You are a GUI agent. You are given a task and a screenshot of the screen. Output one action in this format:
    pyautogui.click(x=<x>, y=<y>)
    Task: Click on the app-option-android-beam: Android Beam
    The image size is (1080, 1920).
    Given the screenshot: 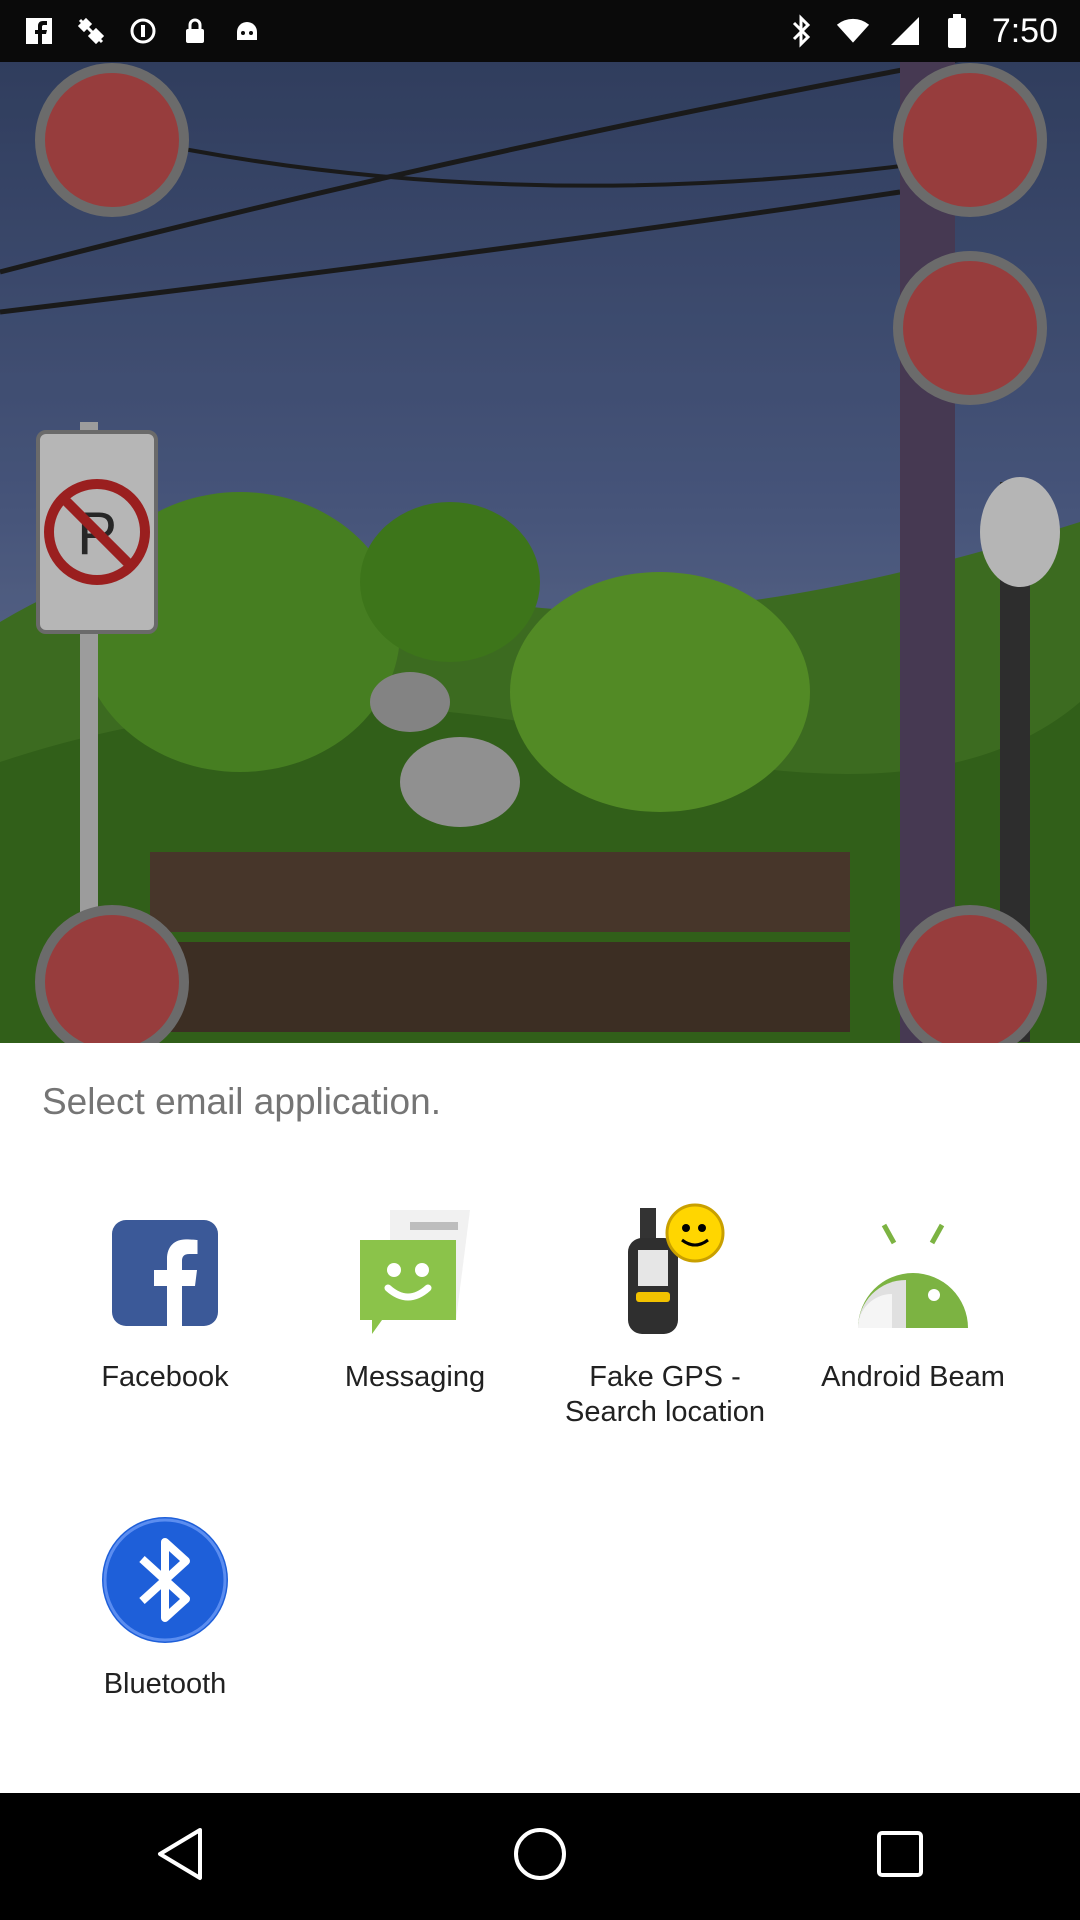 What is the action you would take?
    pyautogui.click(x=913, y=1299)
    